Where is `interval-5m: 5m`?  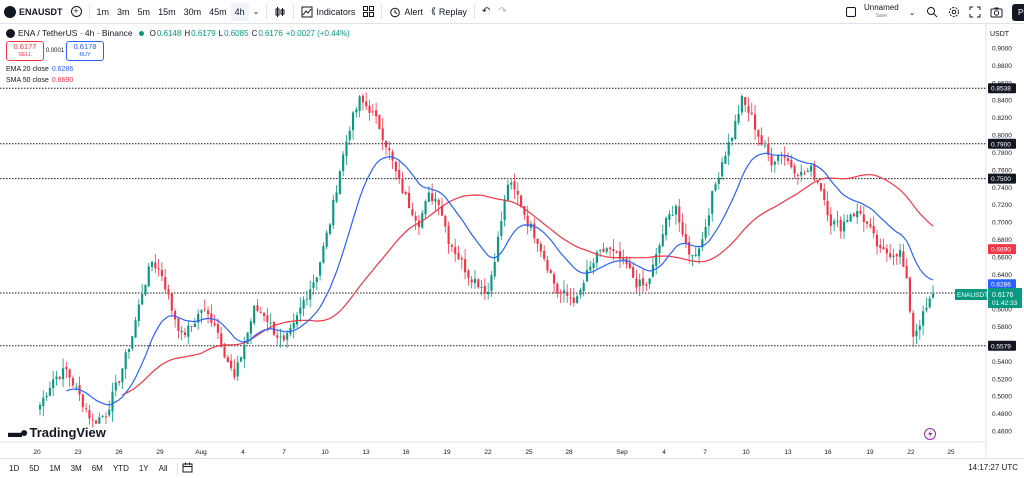
interval-5m: 5m is located at coordinates (144, 12).